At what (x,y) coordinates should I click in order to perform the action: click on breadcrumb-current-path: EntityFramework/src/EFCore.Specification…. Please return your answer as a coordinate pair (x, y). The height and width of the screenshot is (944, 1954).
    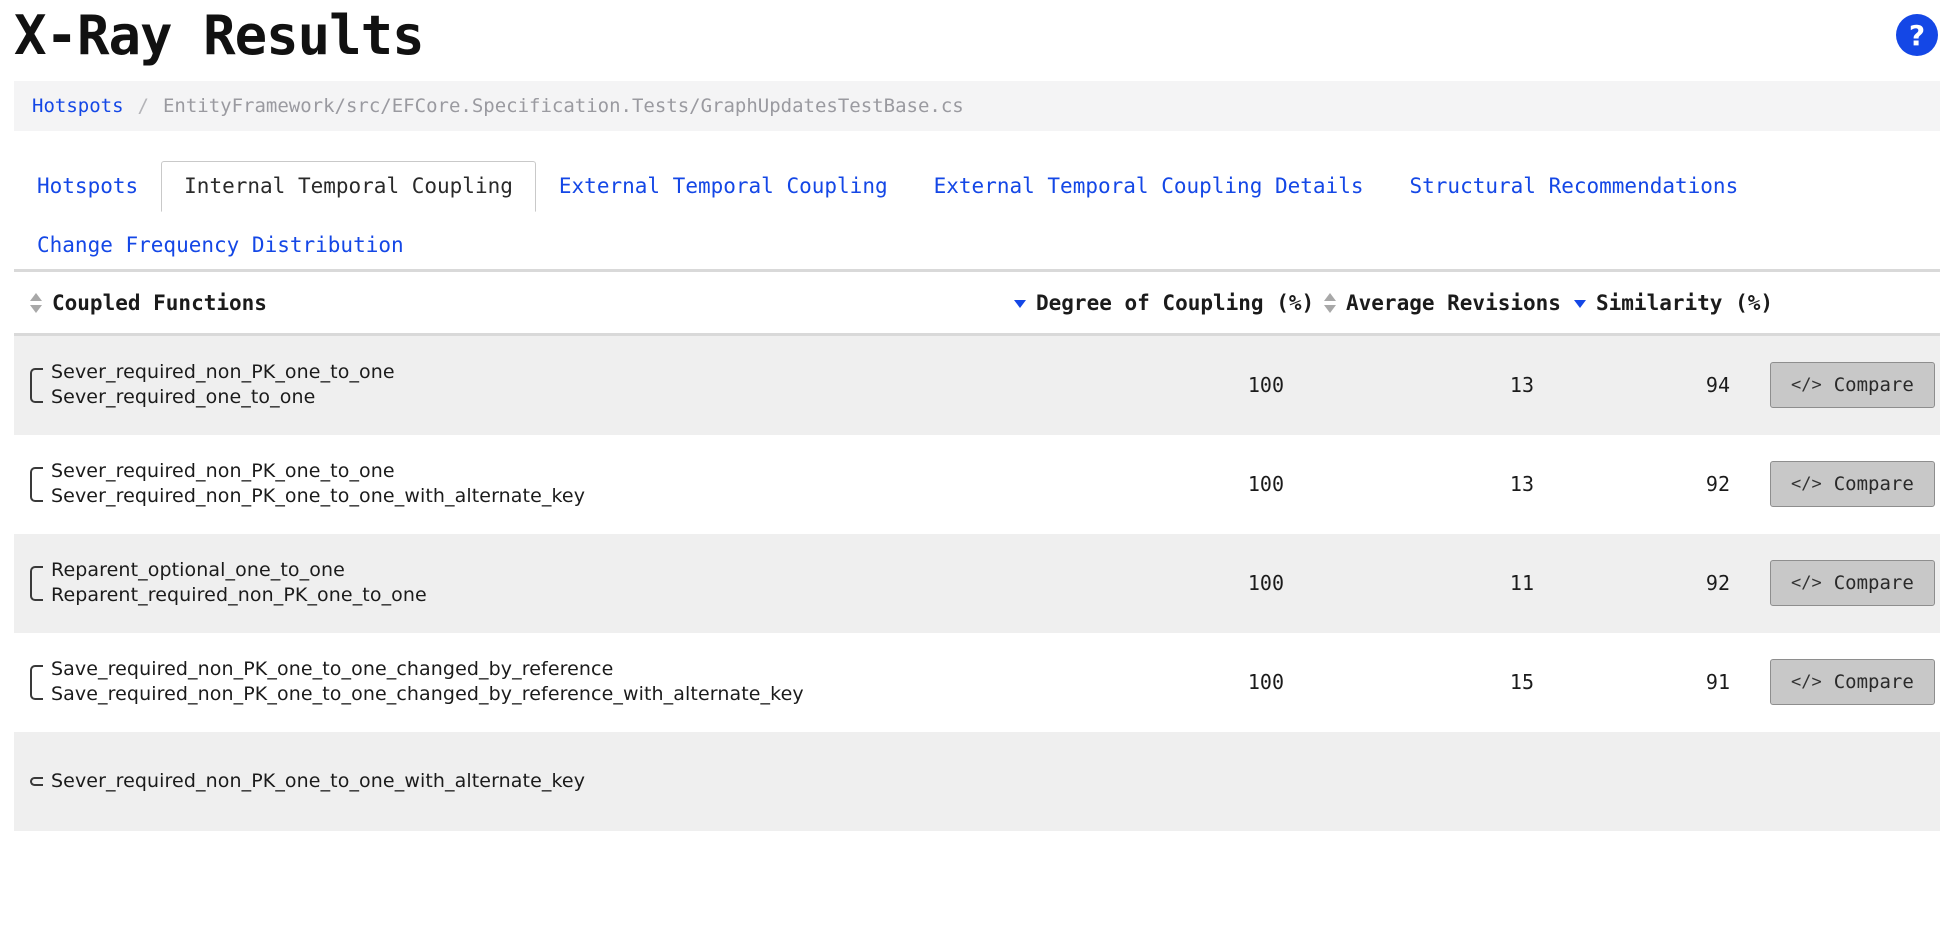
    Looking at the image, I should click on (563, 106).